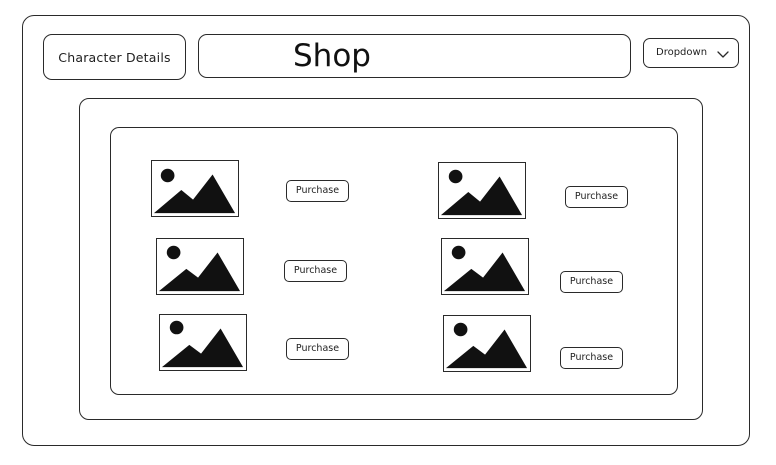  I want to click on dropdown-label: Dropdown, so click(682, 52).